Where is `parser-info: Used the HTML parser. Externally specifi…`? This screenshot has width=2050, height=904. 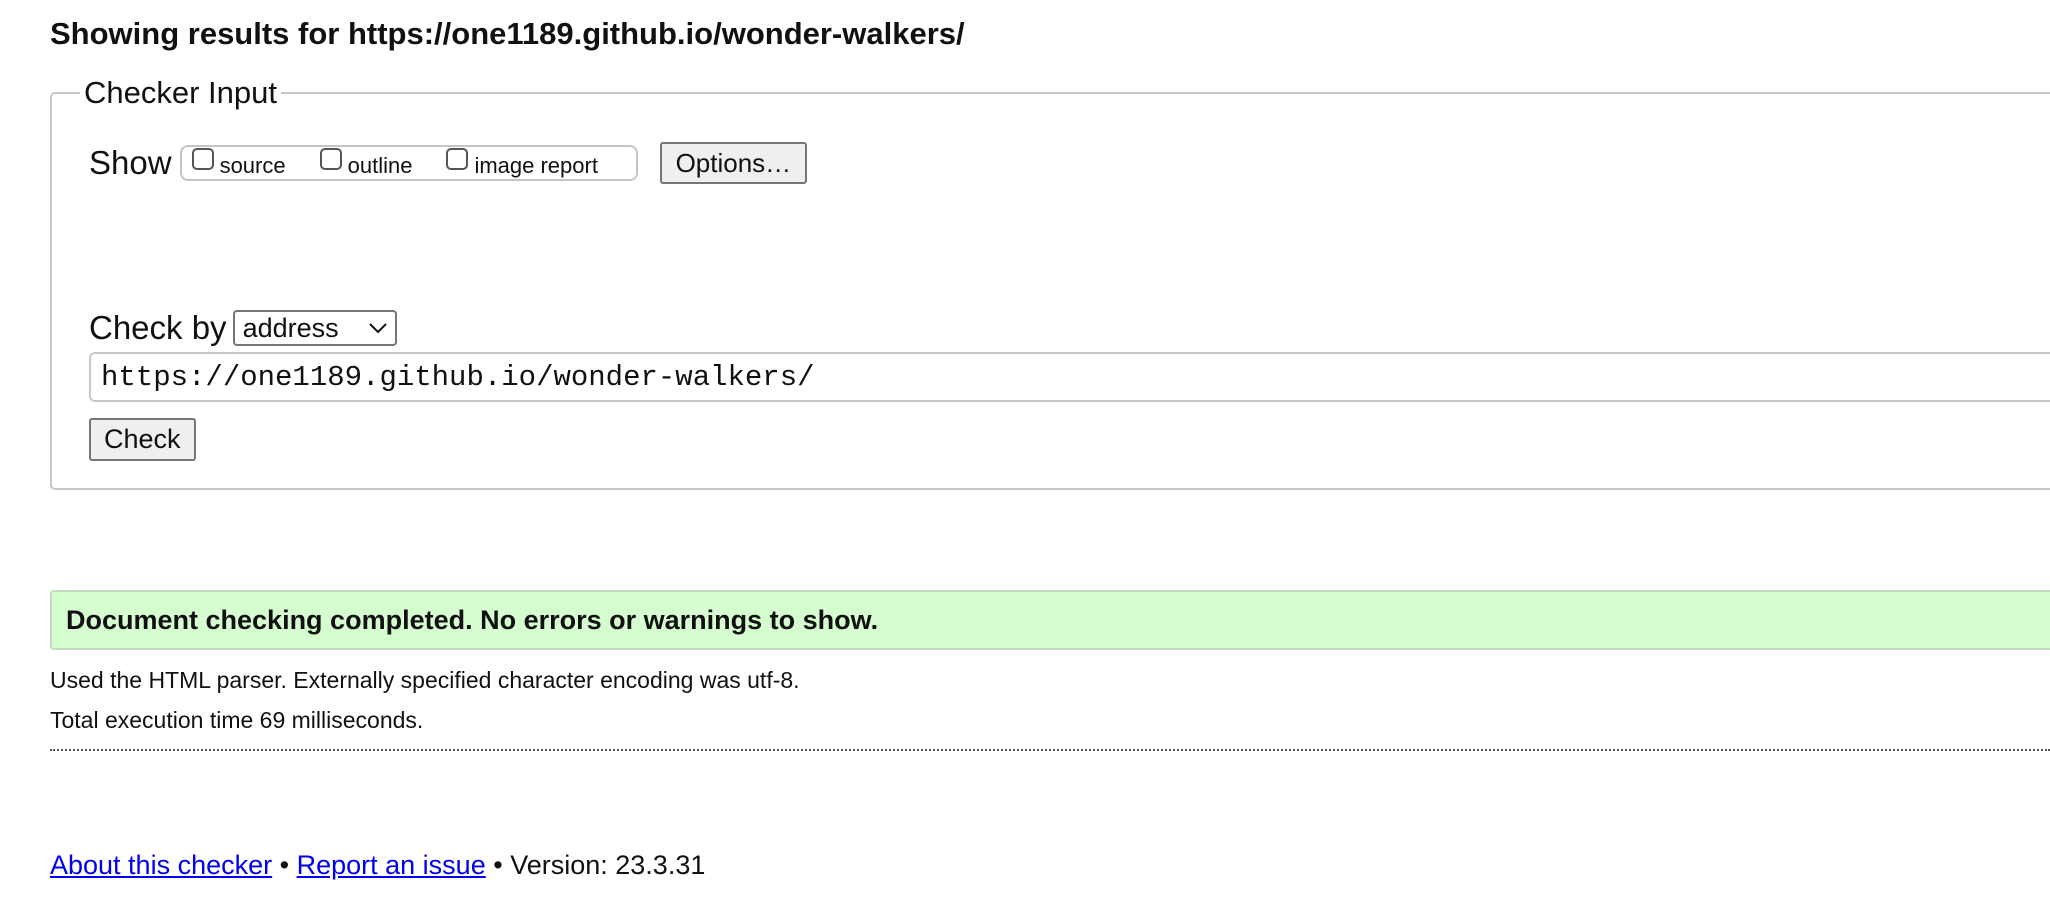
parser-info: Used the HTML parser. Externally specifi… is located at coordinates (425, 680).